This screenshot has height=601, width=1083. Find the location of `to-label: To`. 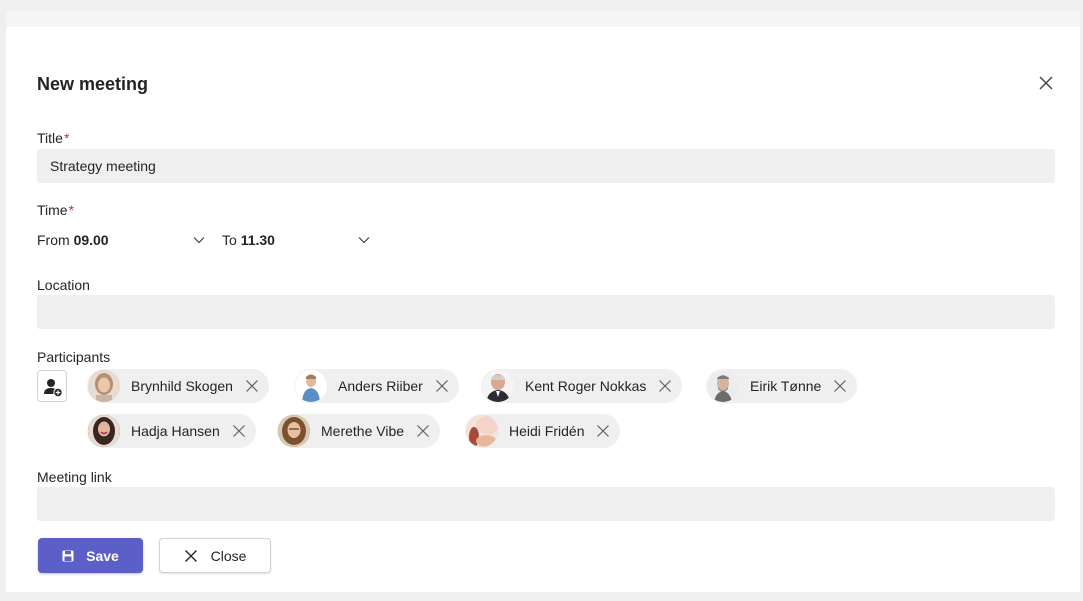

to-label: To is located at coordinates (229, 240).